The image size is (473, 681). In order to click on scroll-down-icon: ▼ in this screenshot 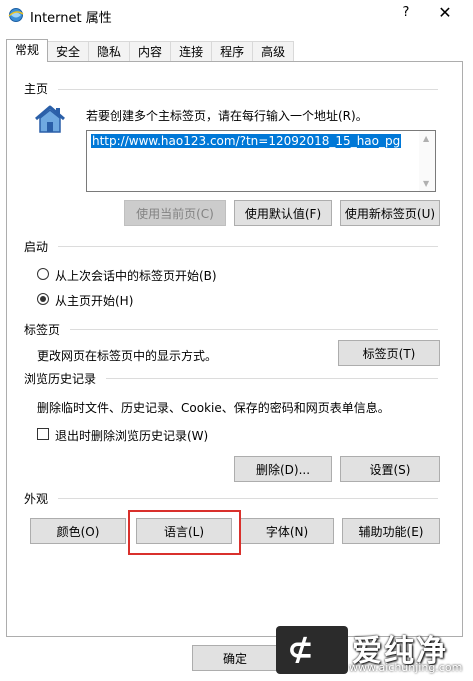, I will do `click(426, 183)`.